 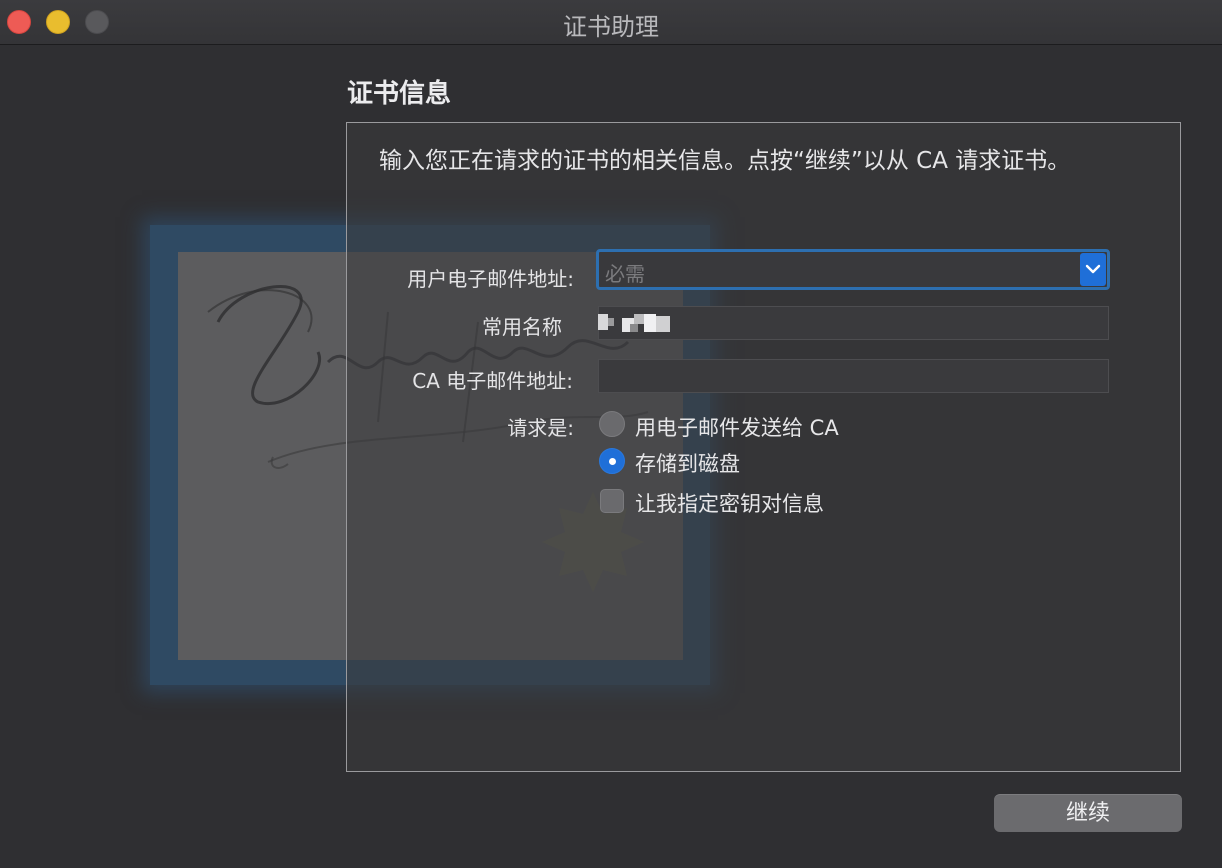 I want to click on common-name-field, so click(x=853, y=323).